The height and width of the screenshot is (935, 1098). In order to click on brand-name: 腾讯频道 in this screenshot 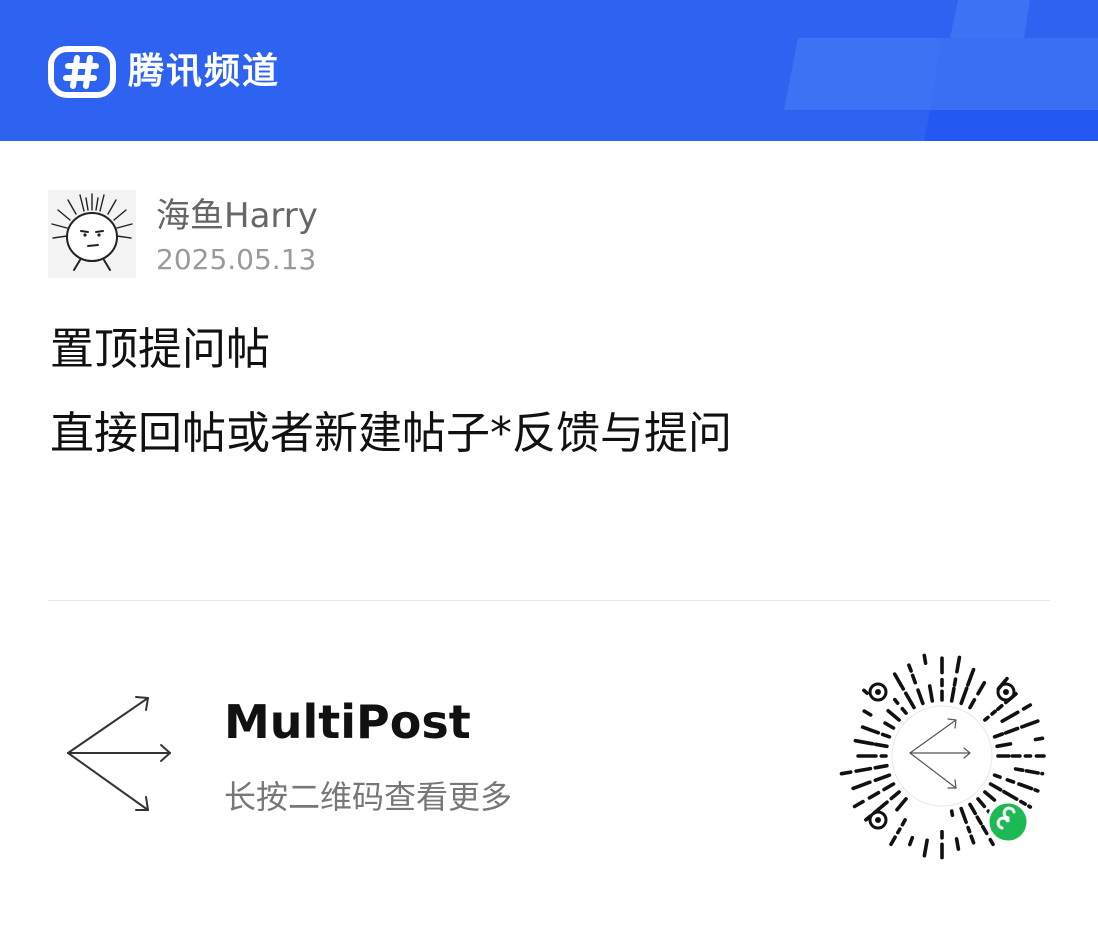, I will do `click(204, 71)`.